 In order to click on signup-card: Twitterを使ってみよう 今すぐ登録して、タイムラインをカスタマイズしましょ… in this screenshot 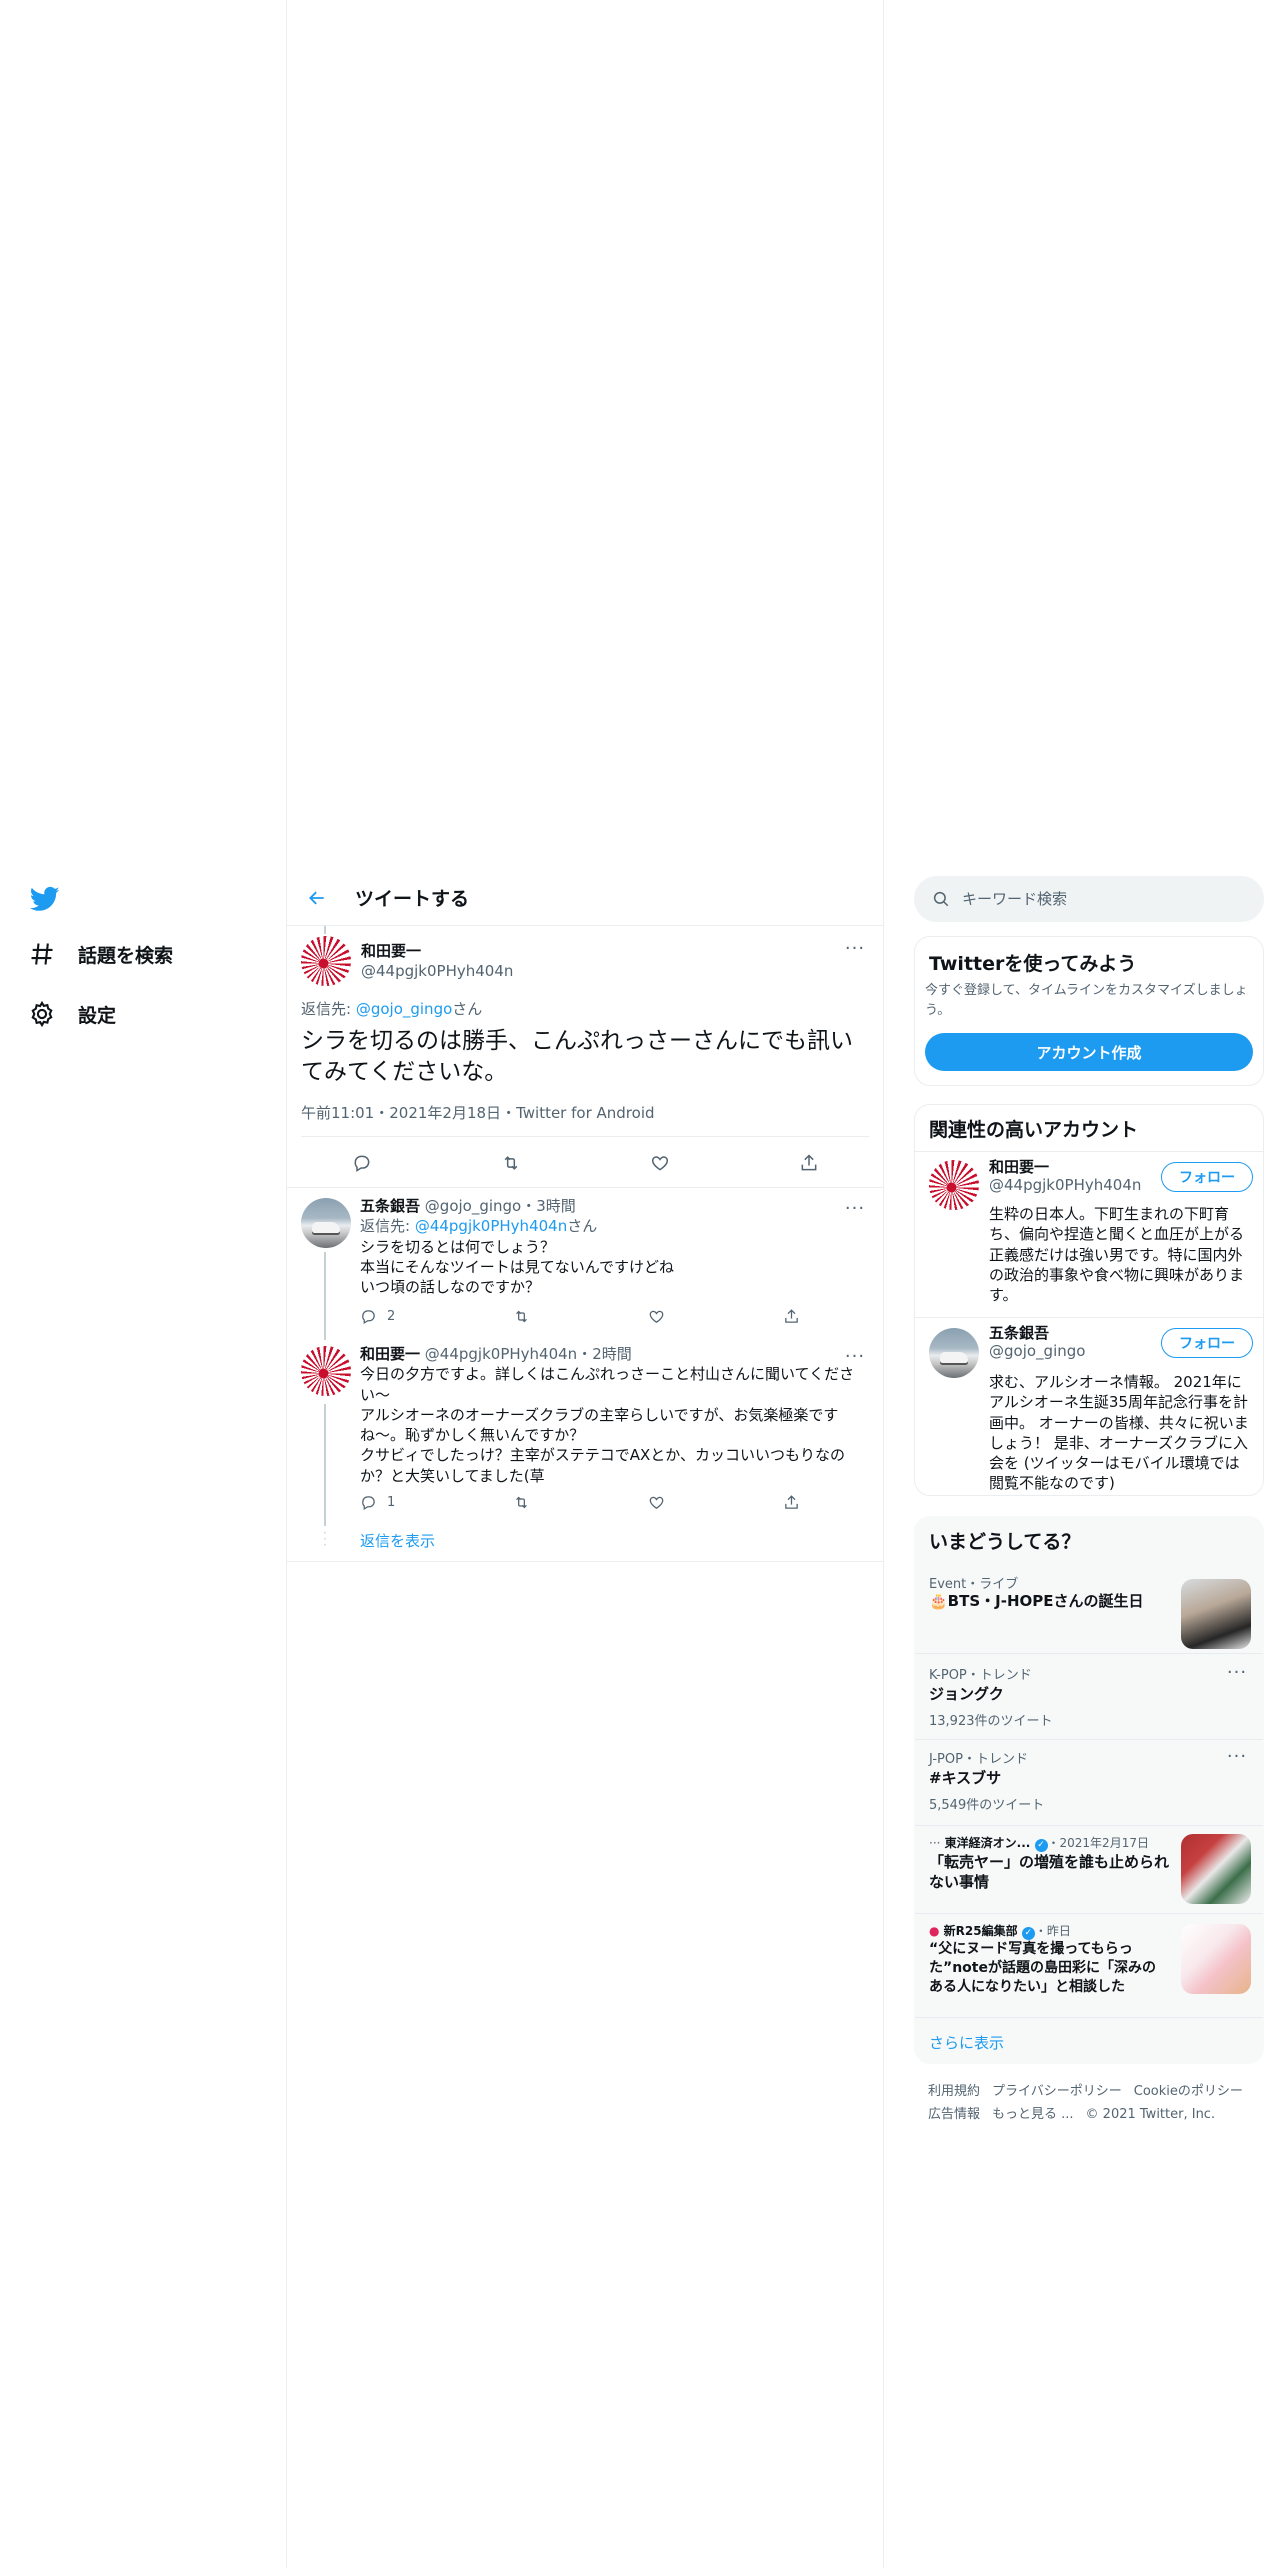, I will do `click(1089, 1011)`.